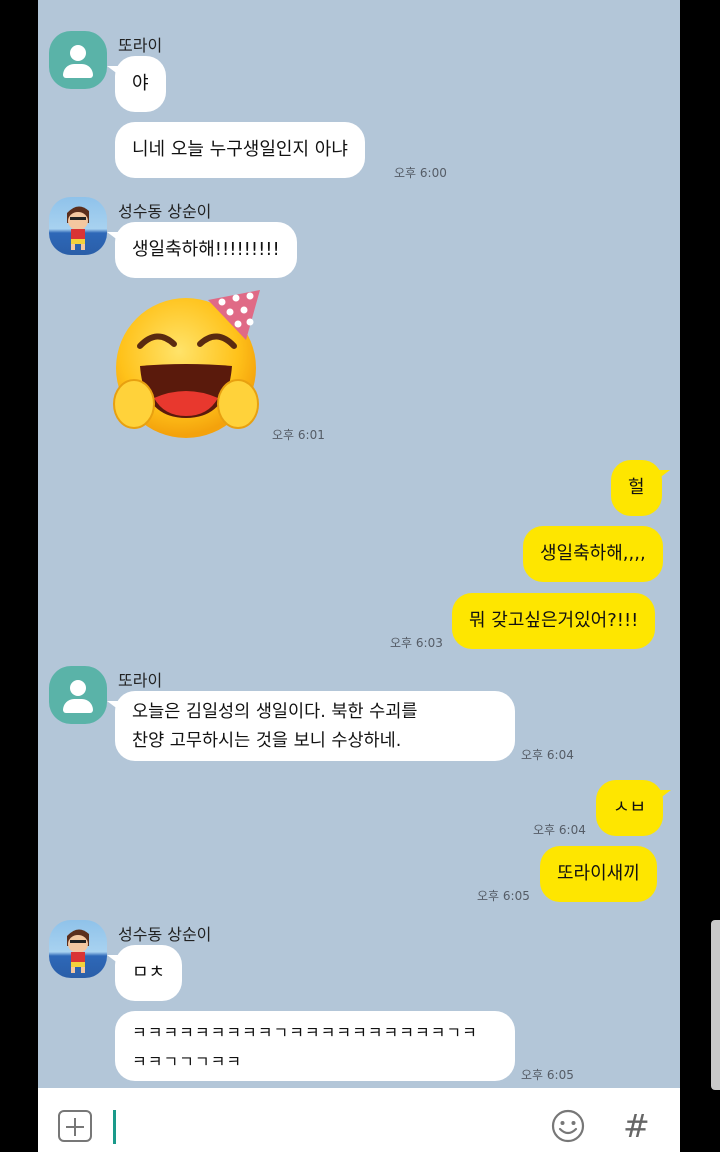  Describe the element at coordinates (636, 1126) in the screenshot. I see `hash-search-button: #` at that location.